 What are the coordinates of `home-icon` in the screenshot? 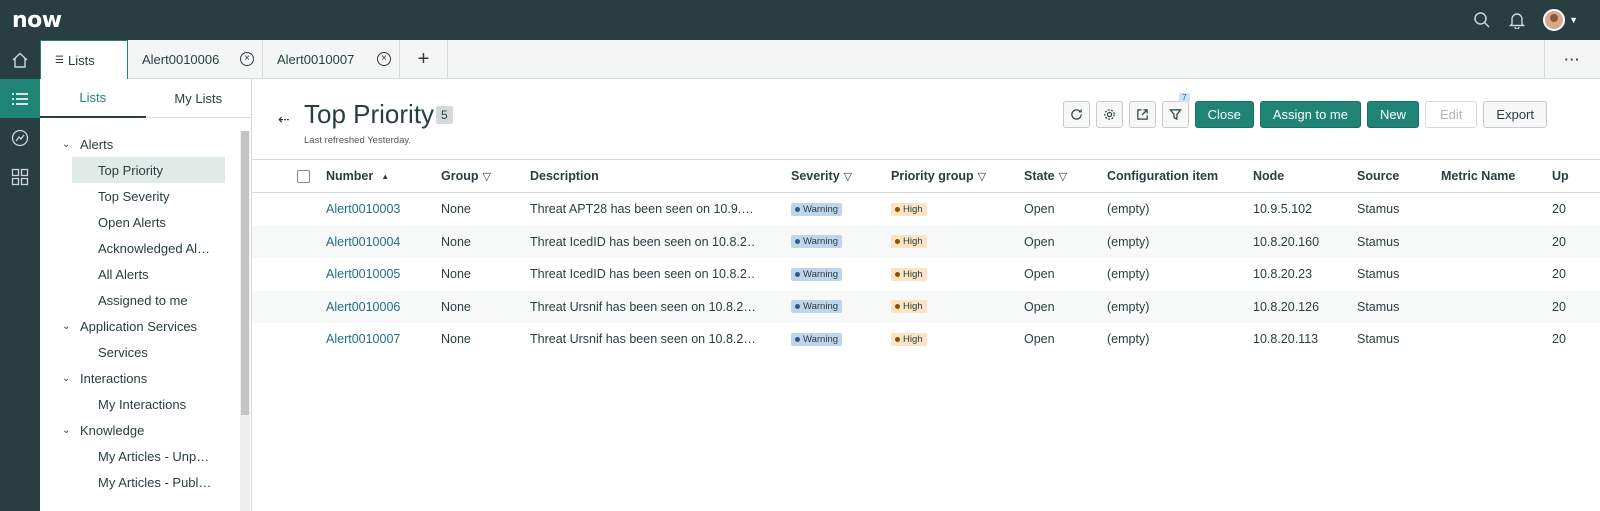 It's located at (20, 59).